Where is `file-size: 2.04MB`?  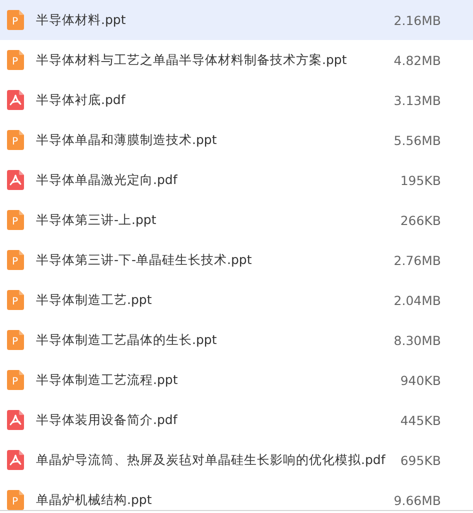
file-size: 2.04MB is located at coordinates (417, 300).